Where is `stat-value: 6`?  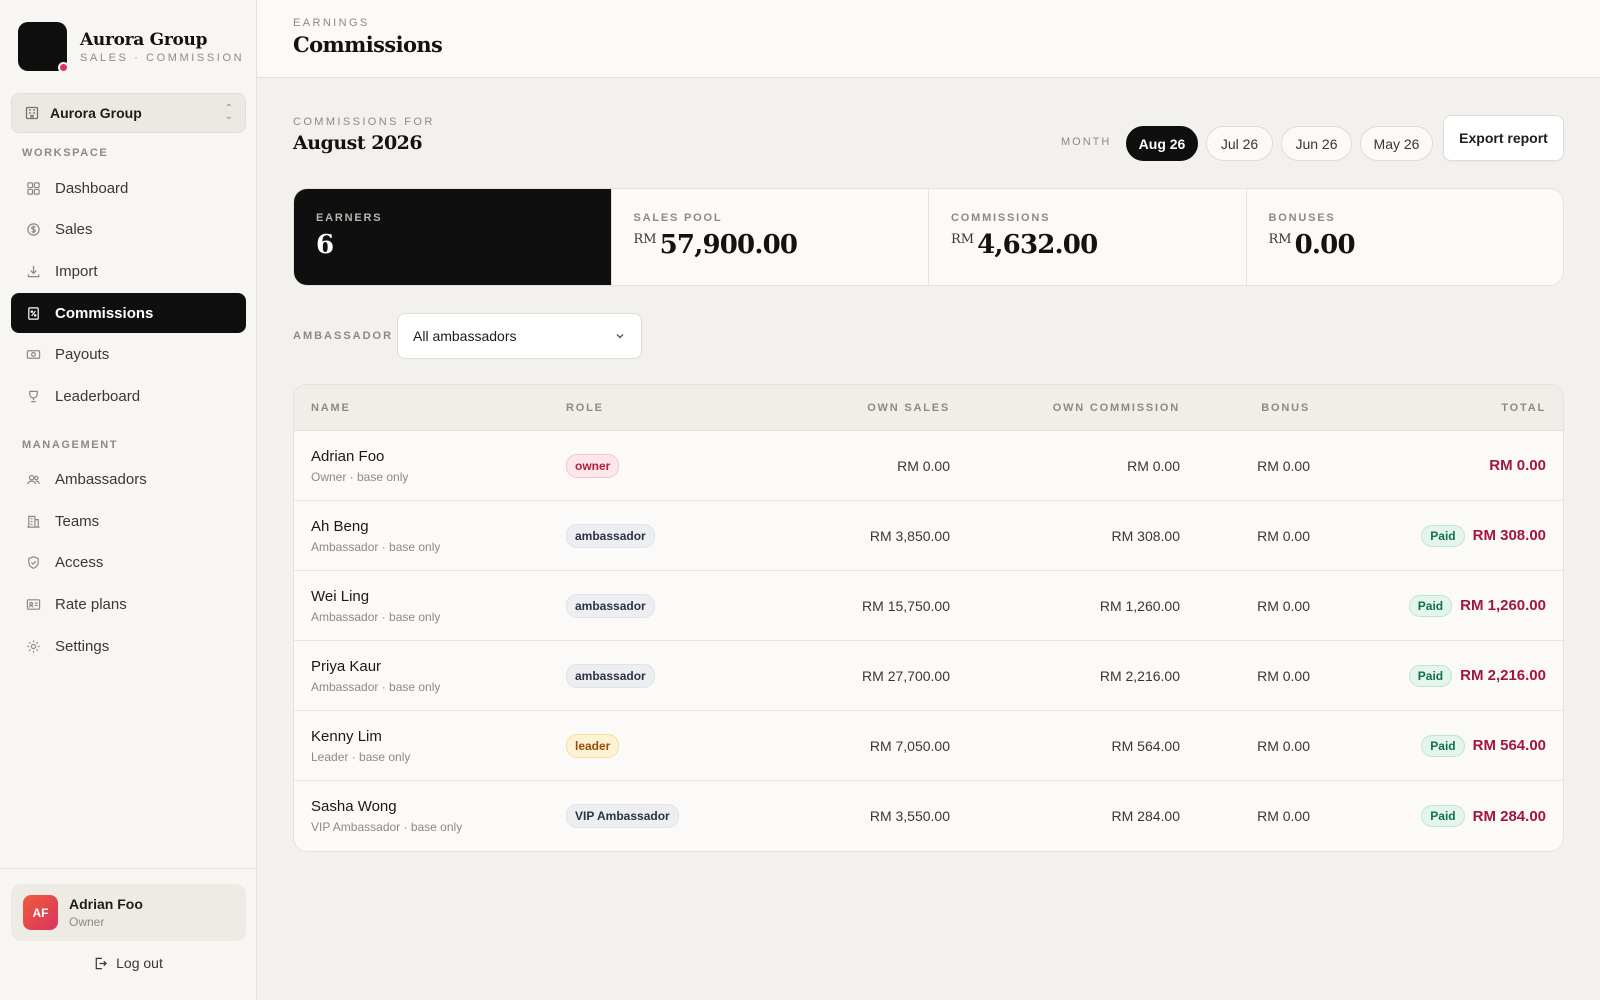
stat-value: 6 is located at coordinates (325, 245).